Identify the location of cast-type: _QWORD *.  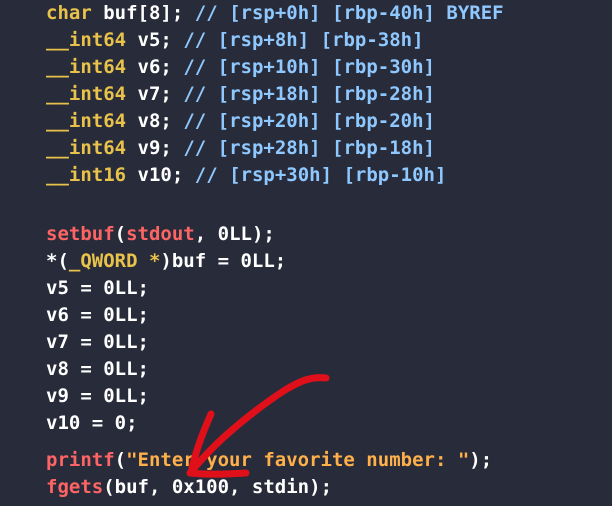
(114, 261).